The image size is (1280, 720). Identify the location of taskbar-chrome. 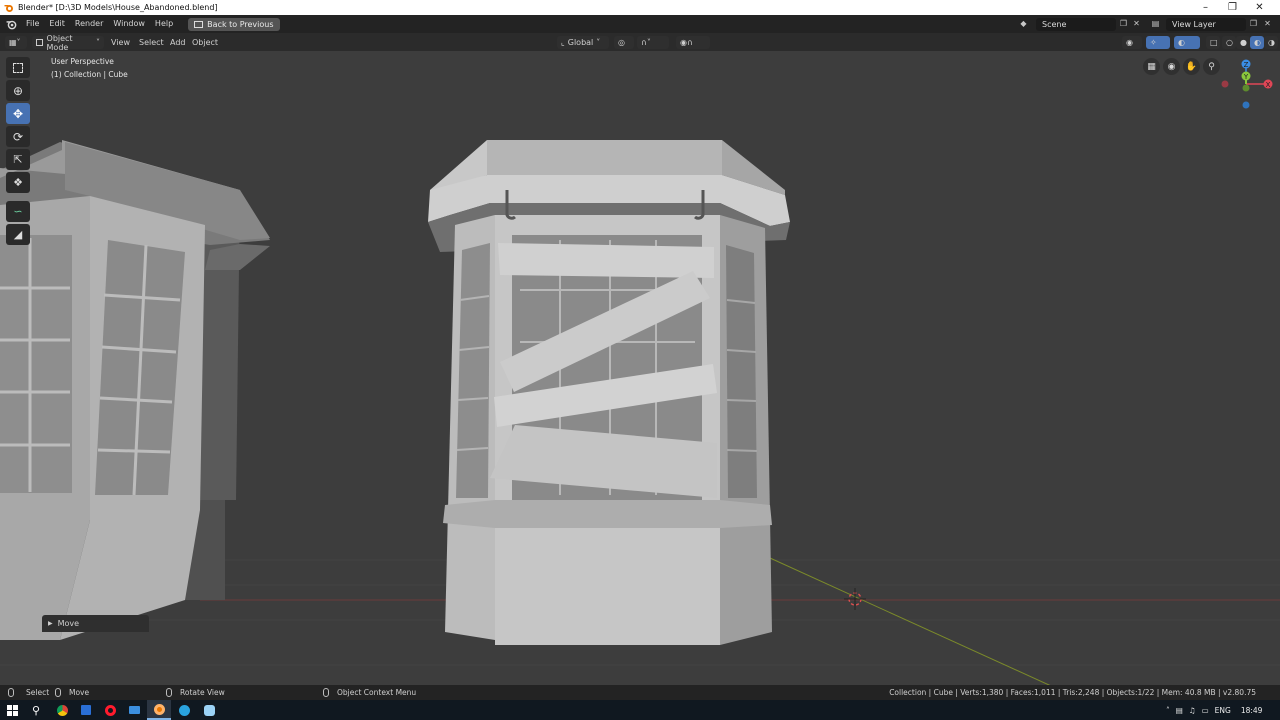
(62, 710).